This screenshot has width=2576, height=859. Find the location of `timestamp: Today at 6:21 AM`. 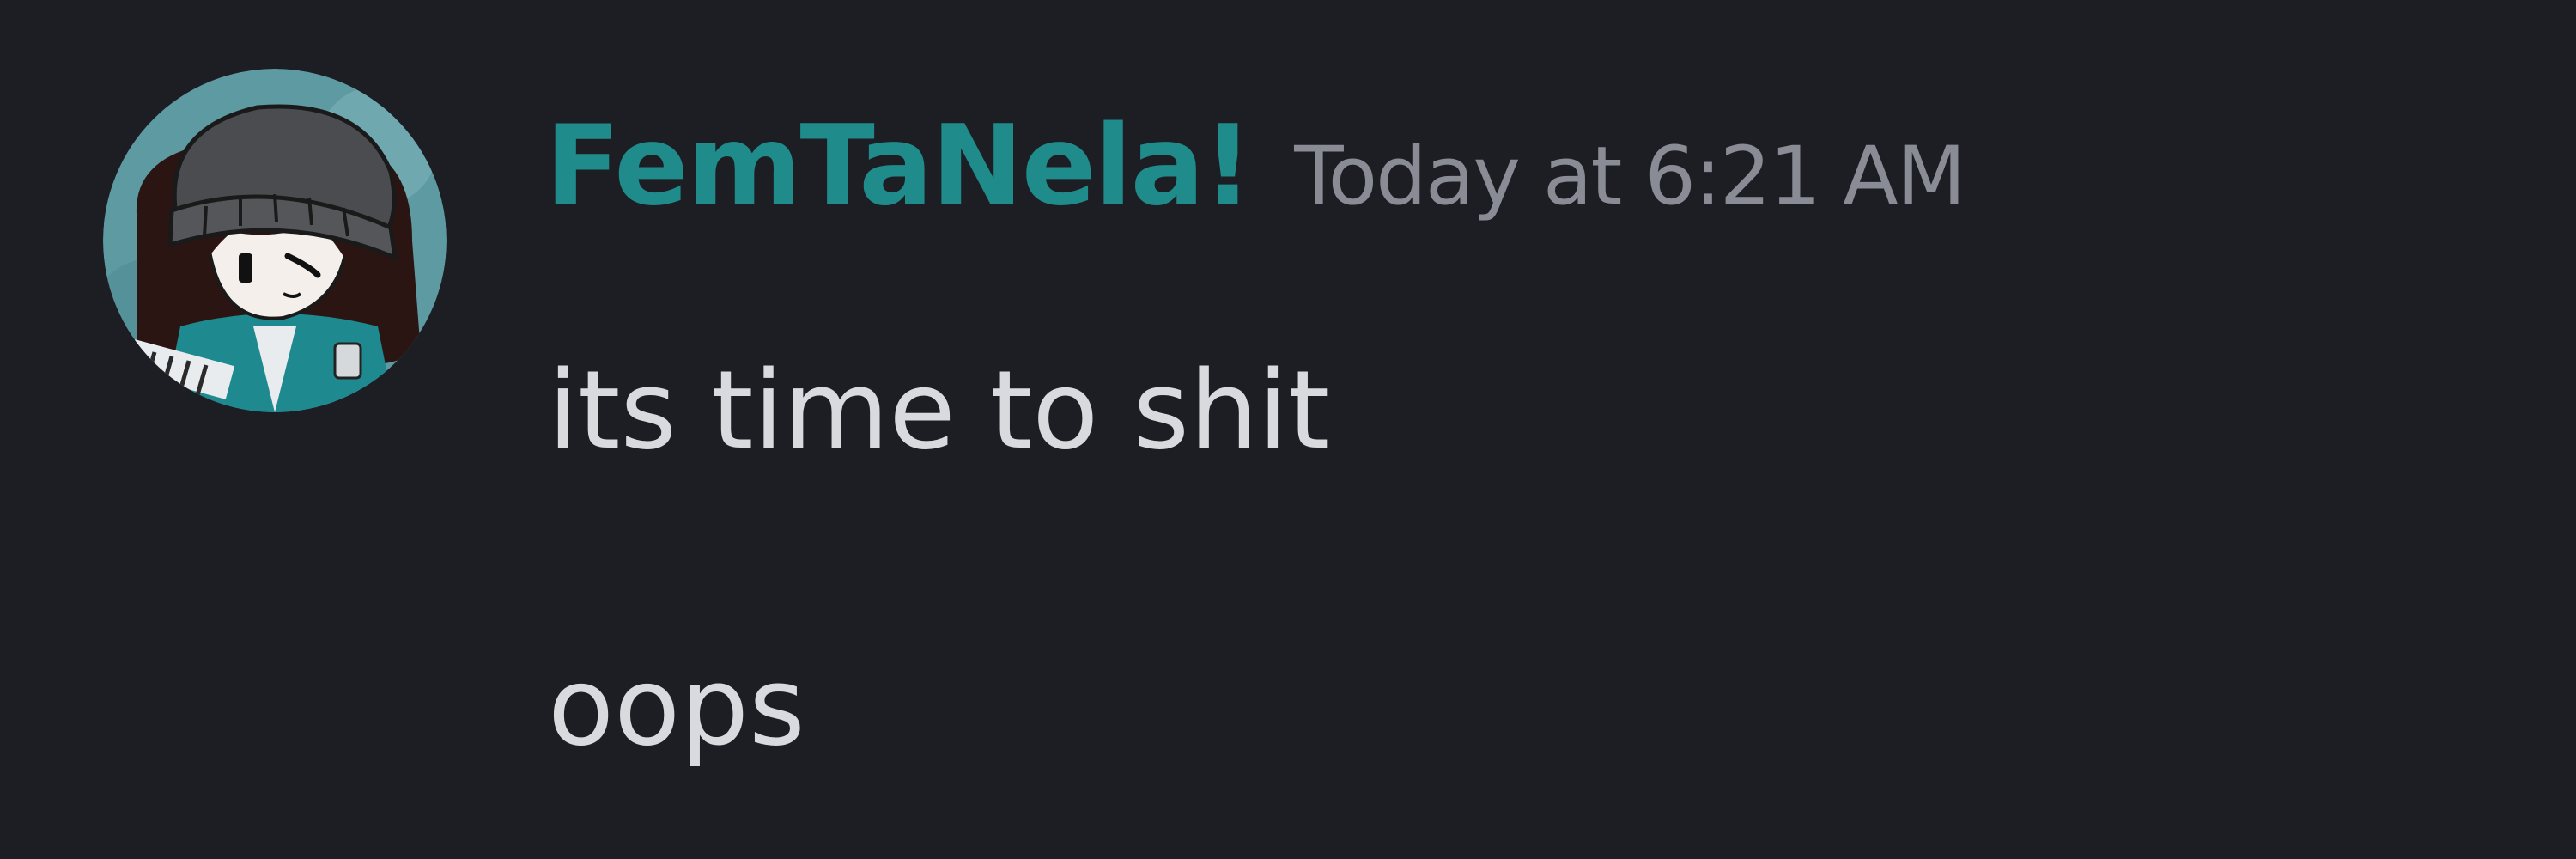

timestamp: Today at 6:21 AM is located at coordinates (1630, 177).